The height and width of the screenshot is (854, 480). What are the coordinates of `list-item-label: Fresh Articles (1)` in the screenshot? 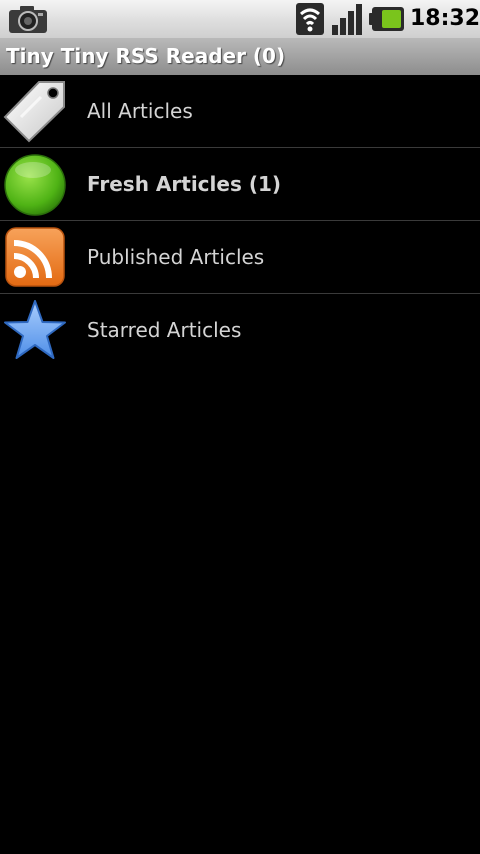 It's located at (184, 184).